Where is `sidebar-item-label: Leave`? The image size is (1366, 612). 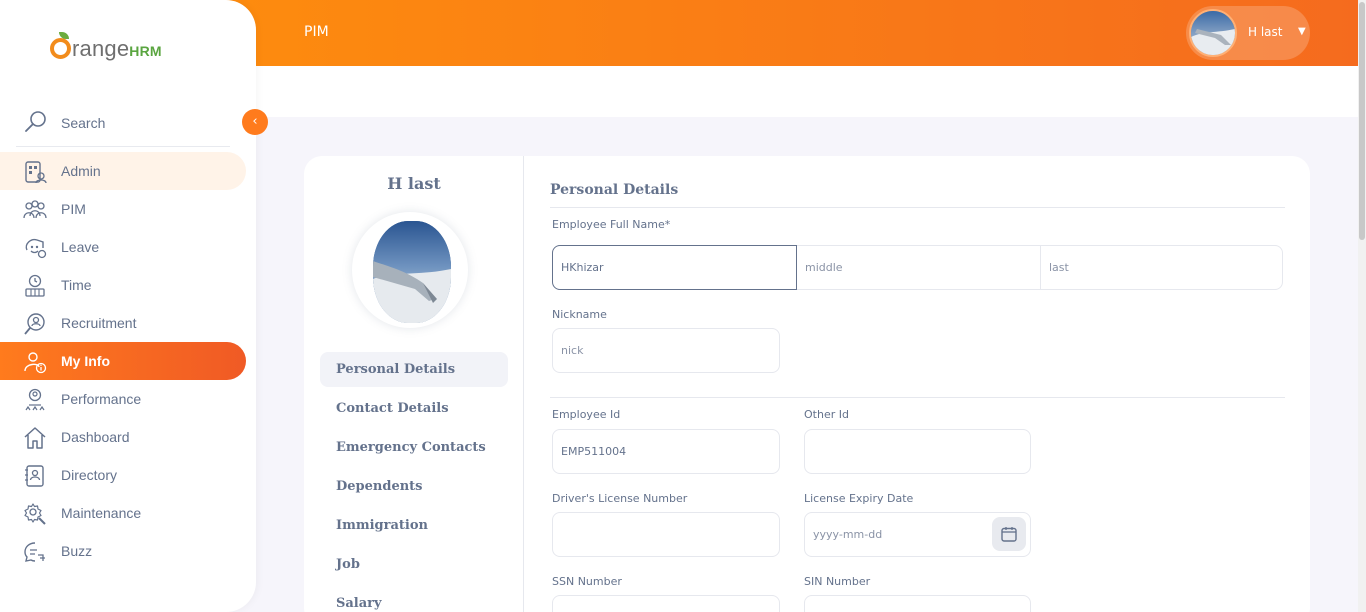 sidebar-item-label: Leave is located at coordinates (80, 247).